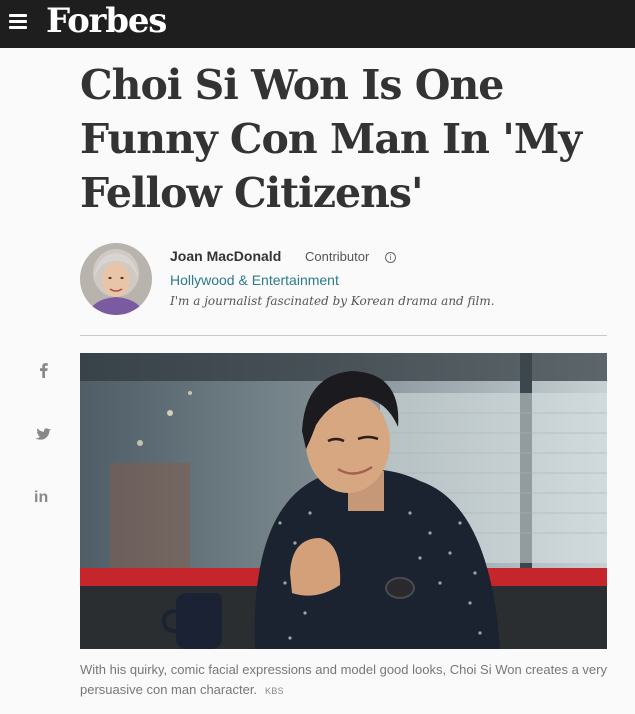 This screenshot has width=635, height=714. What do you see at coordinates (116, 279) in the screenshot?
I see `author-avatar` at bounding box center [116, 279].